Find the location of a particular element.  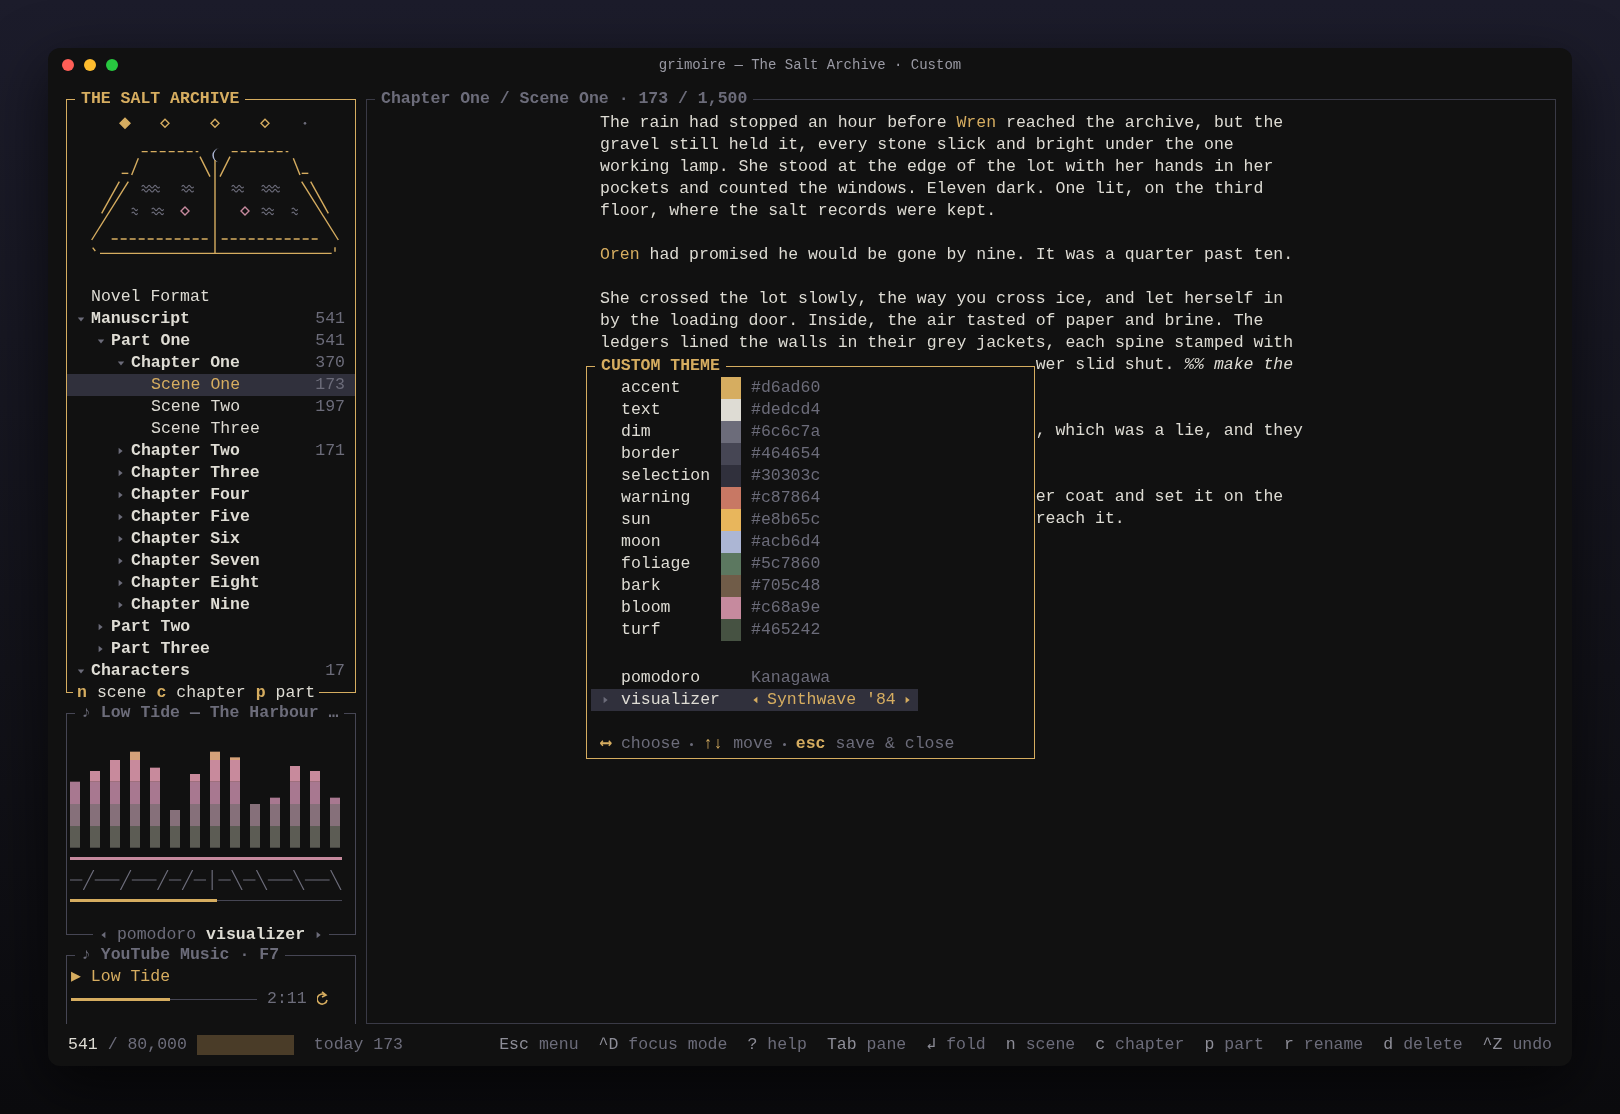

shortcut-key: Tab is located at coordinates (841, 1045).